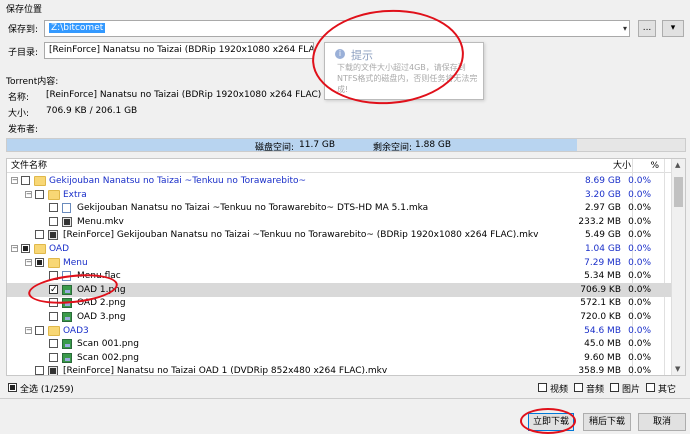  I want to click on filter-audio-checkbox, so click(578, 387).